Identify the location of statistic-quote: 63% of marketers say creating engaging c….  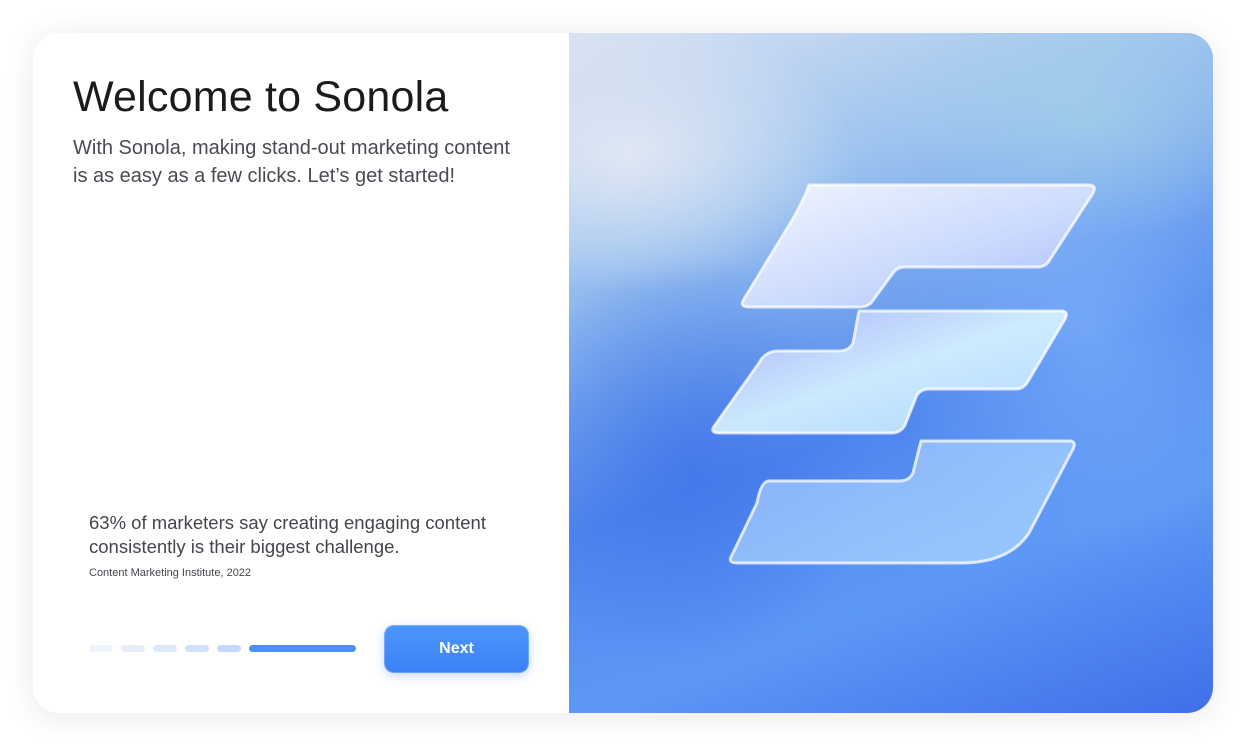
(287, 534).